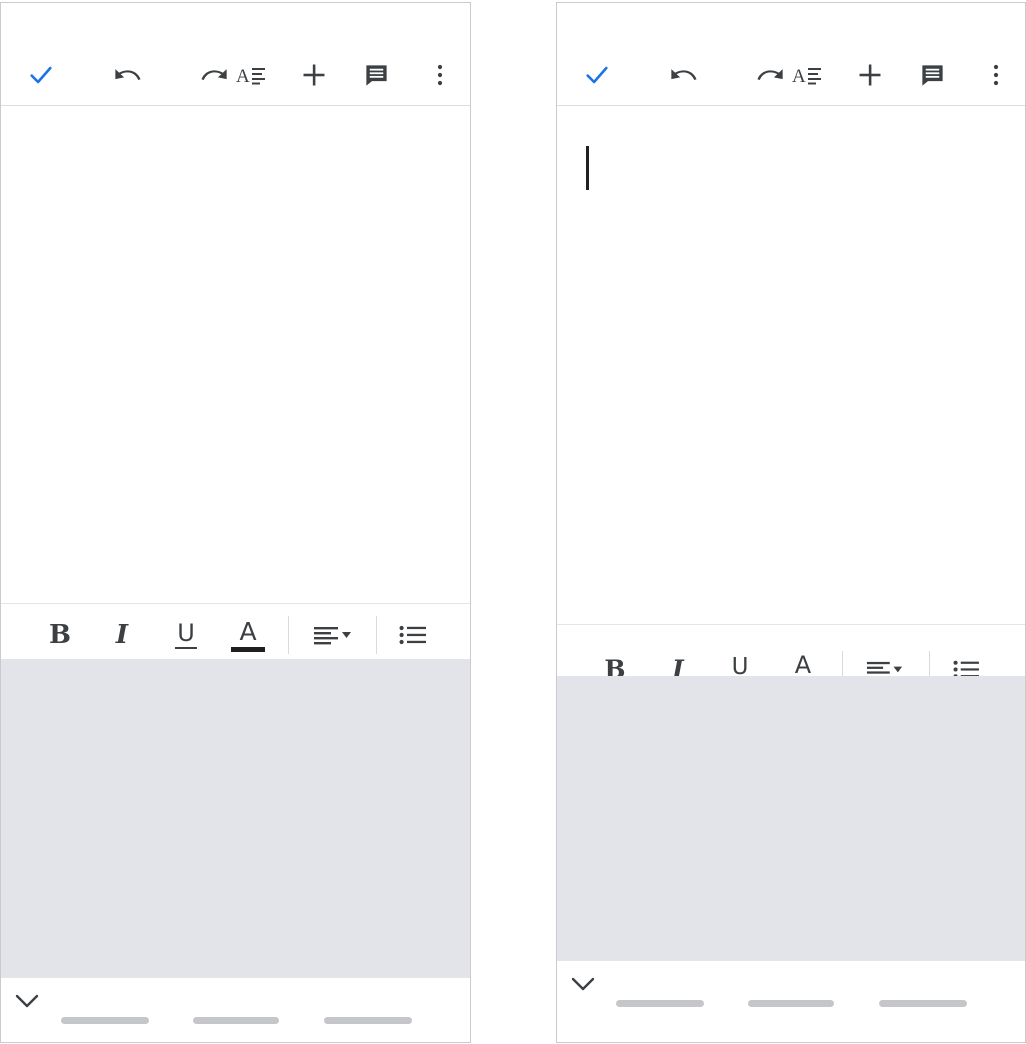  I want to click on underline-button: U, so click(186, 635).